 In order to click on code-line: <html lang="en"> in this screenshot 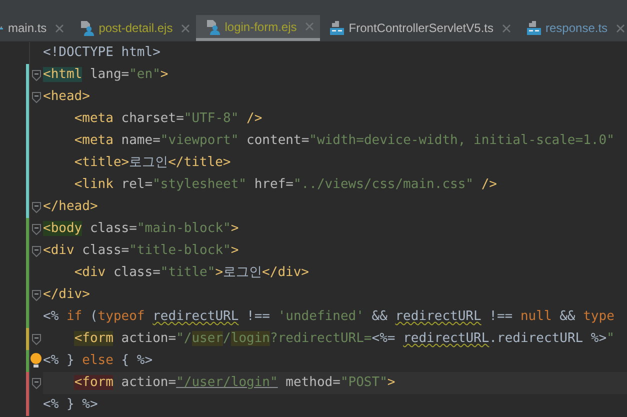, I will do `click(105, 75)`.